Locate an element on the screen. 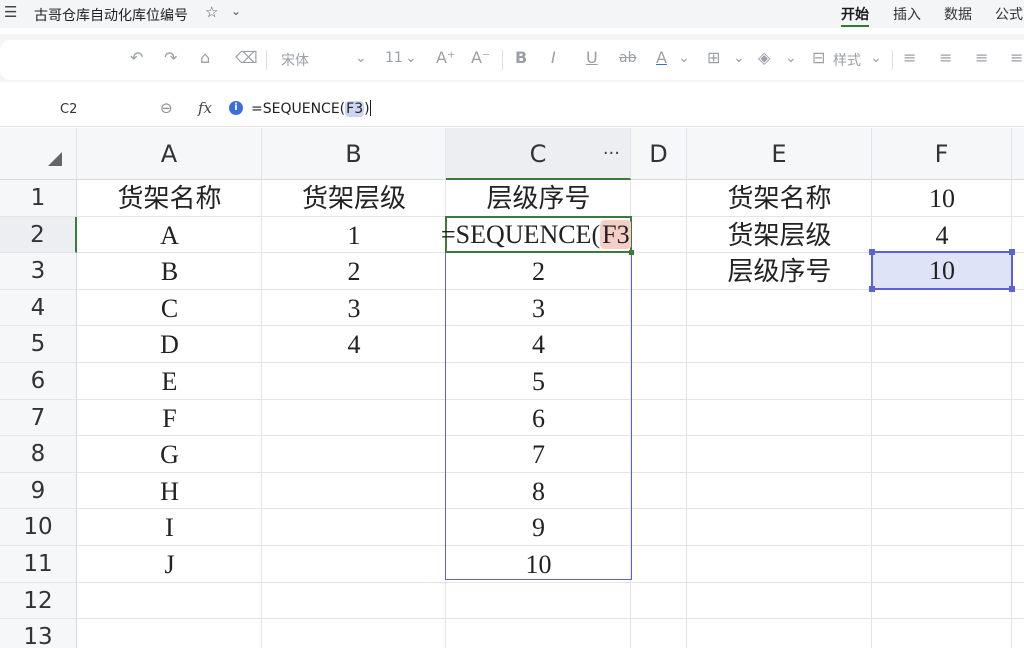 The width and height of the screenshot is (1024, 648). cell-f1: 10 is located at coordinates (942, 198).